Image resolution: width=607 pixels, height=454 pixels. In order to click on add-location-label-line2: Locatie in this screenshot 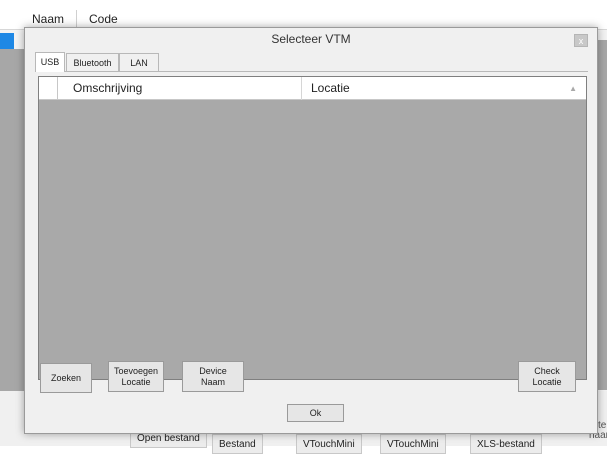, I will do `click(136, 381)`.